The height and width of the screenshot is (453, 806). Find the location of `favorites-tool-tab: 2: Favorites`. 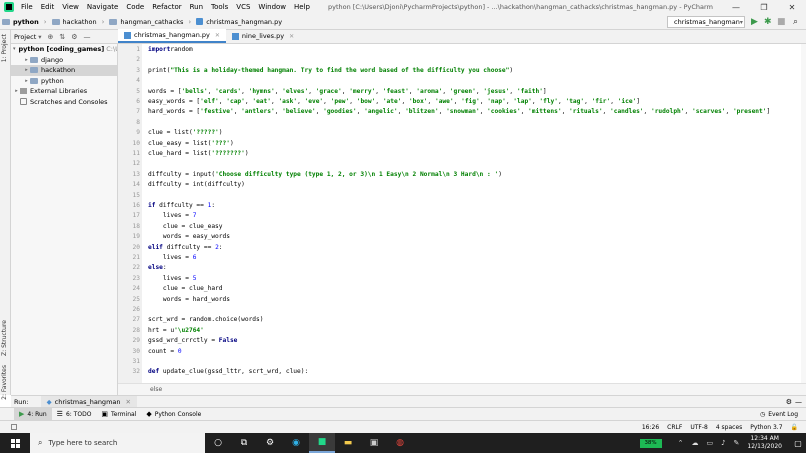

favorites-tool-tab: 2: Favorites is located at coordinates (4, 382).